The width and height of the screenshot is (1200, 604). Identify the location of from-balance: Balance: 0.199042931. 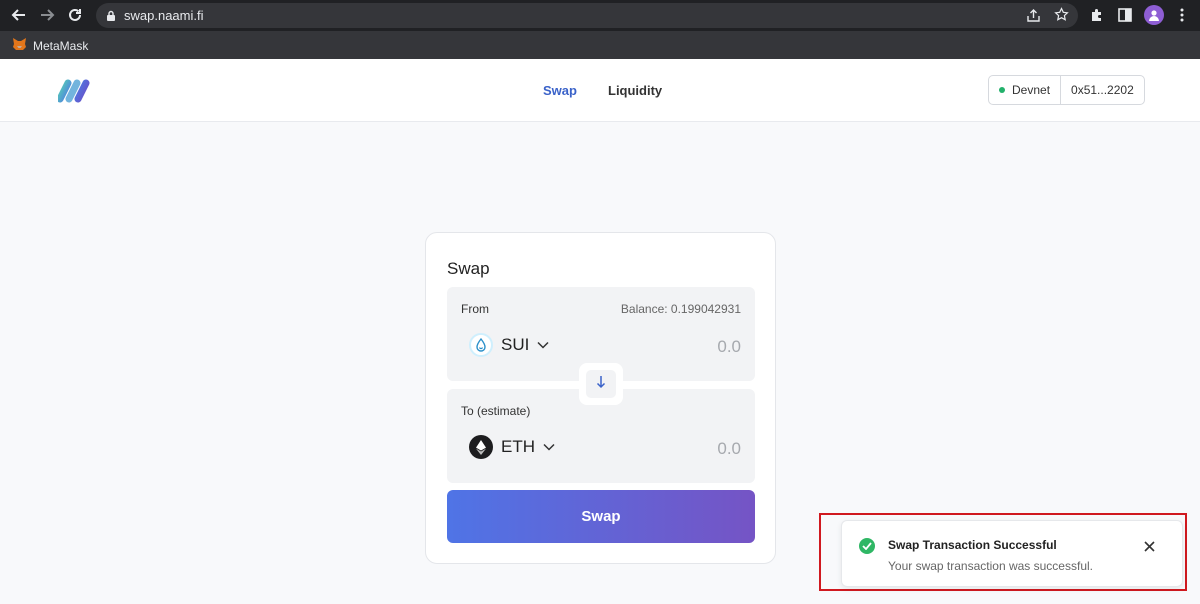
(680, 309).